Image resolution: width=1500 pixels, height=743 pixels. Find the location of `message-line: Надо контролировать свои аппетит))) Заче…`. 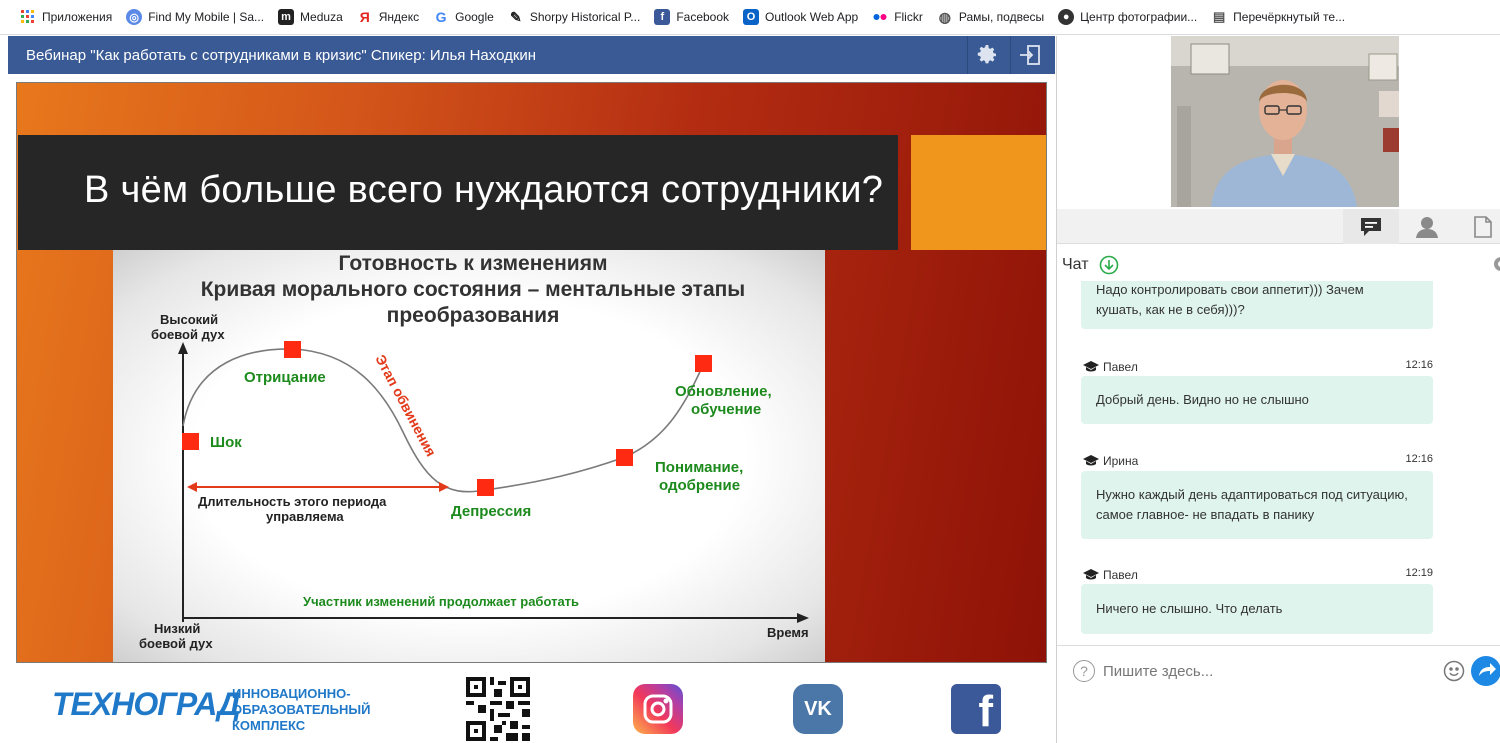

message-line: Надо контролировать свои аппетит))) Заче… is located at coordinates (1230, 289).